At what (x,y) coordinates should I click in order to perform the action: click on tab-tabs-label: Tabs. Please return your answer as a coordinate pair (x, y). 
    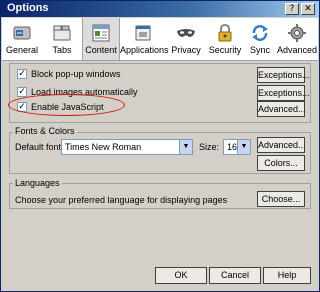
    Looking at the image, I should click on (62, 50).